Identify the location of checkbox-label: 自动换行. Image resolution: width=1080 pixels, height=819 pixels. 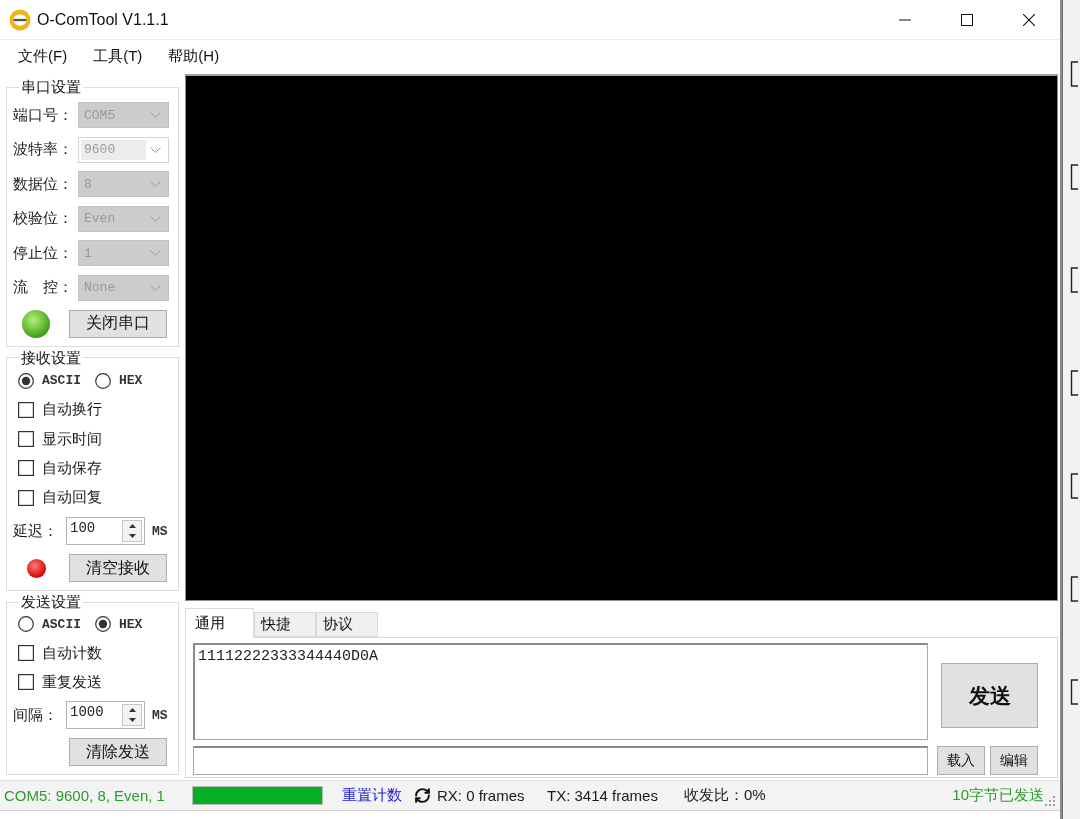
(72, 410).